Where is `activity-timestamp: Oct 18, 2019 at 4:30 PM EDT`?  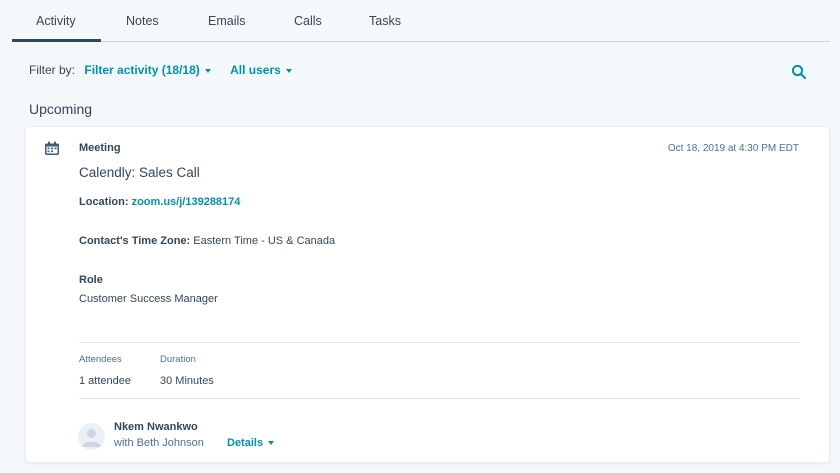
activity-timestamp: Oct 18, 2019 at 4:30 PM EDT is located at coordinates (733, 148).